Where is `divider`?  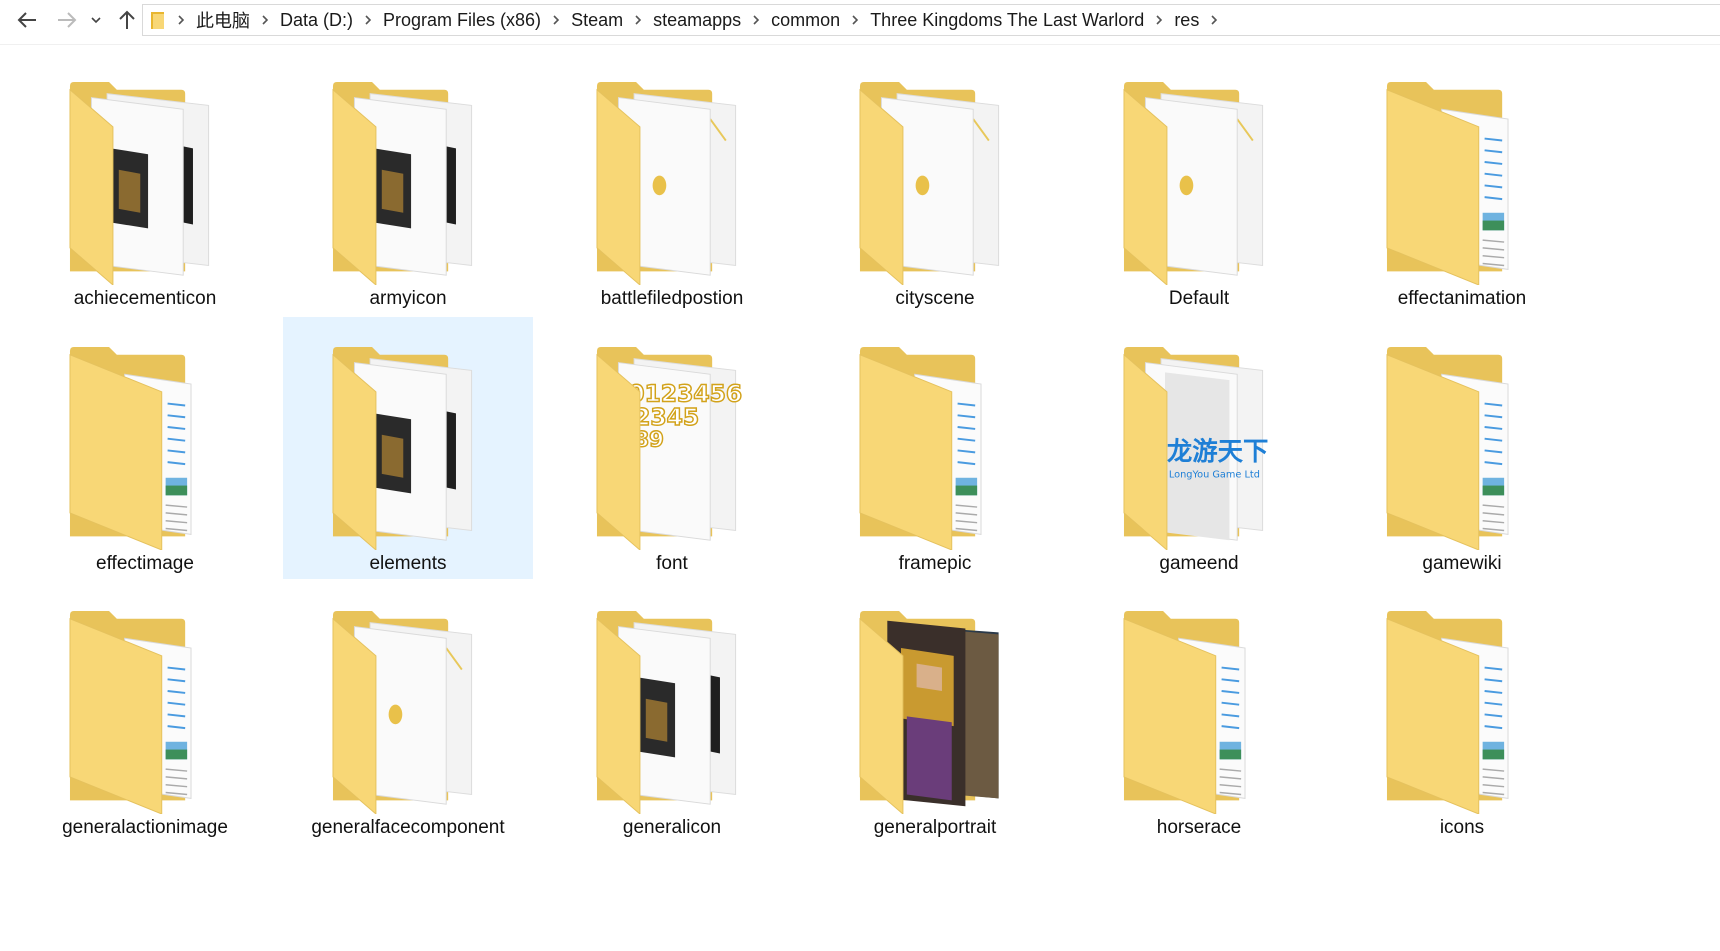
divider is located at coordinates (860, 44).